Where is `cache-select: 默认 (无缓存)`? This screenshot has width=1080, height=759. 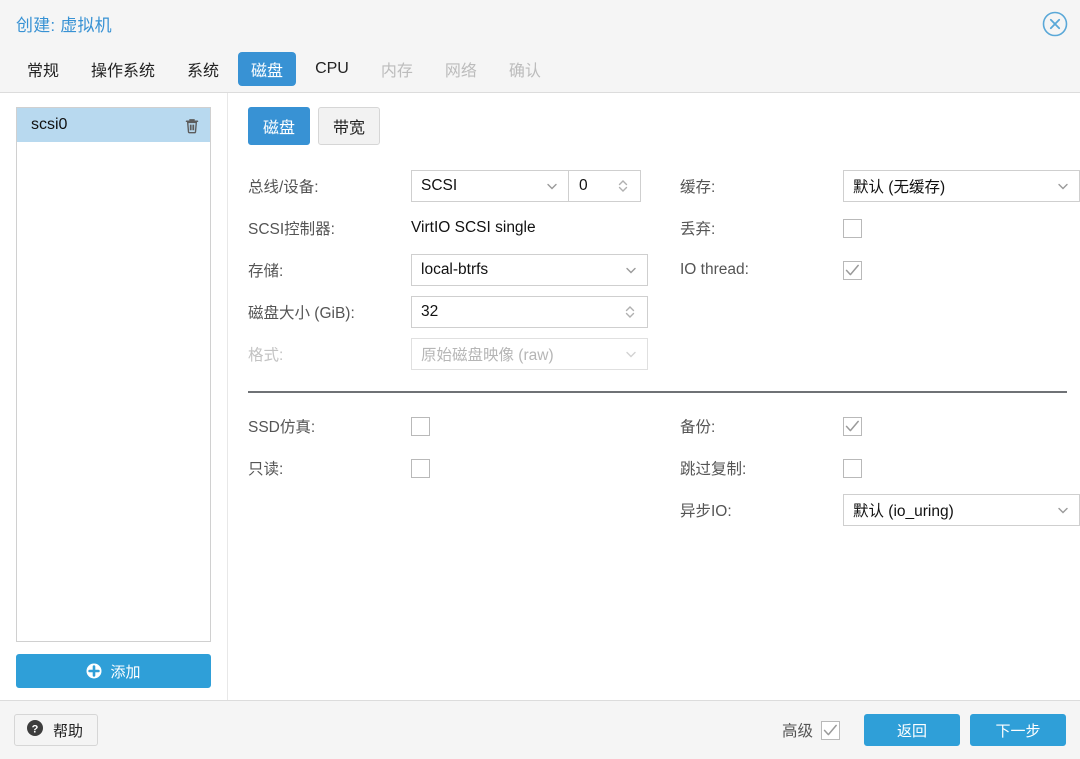
cache-select: 默认 (无缓存) is located at coordinates (961, 186).